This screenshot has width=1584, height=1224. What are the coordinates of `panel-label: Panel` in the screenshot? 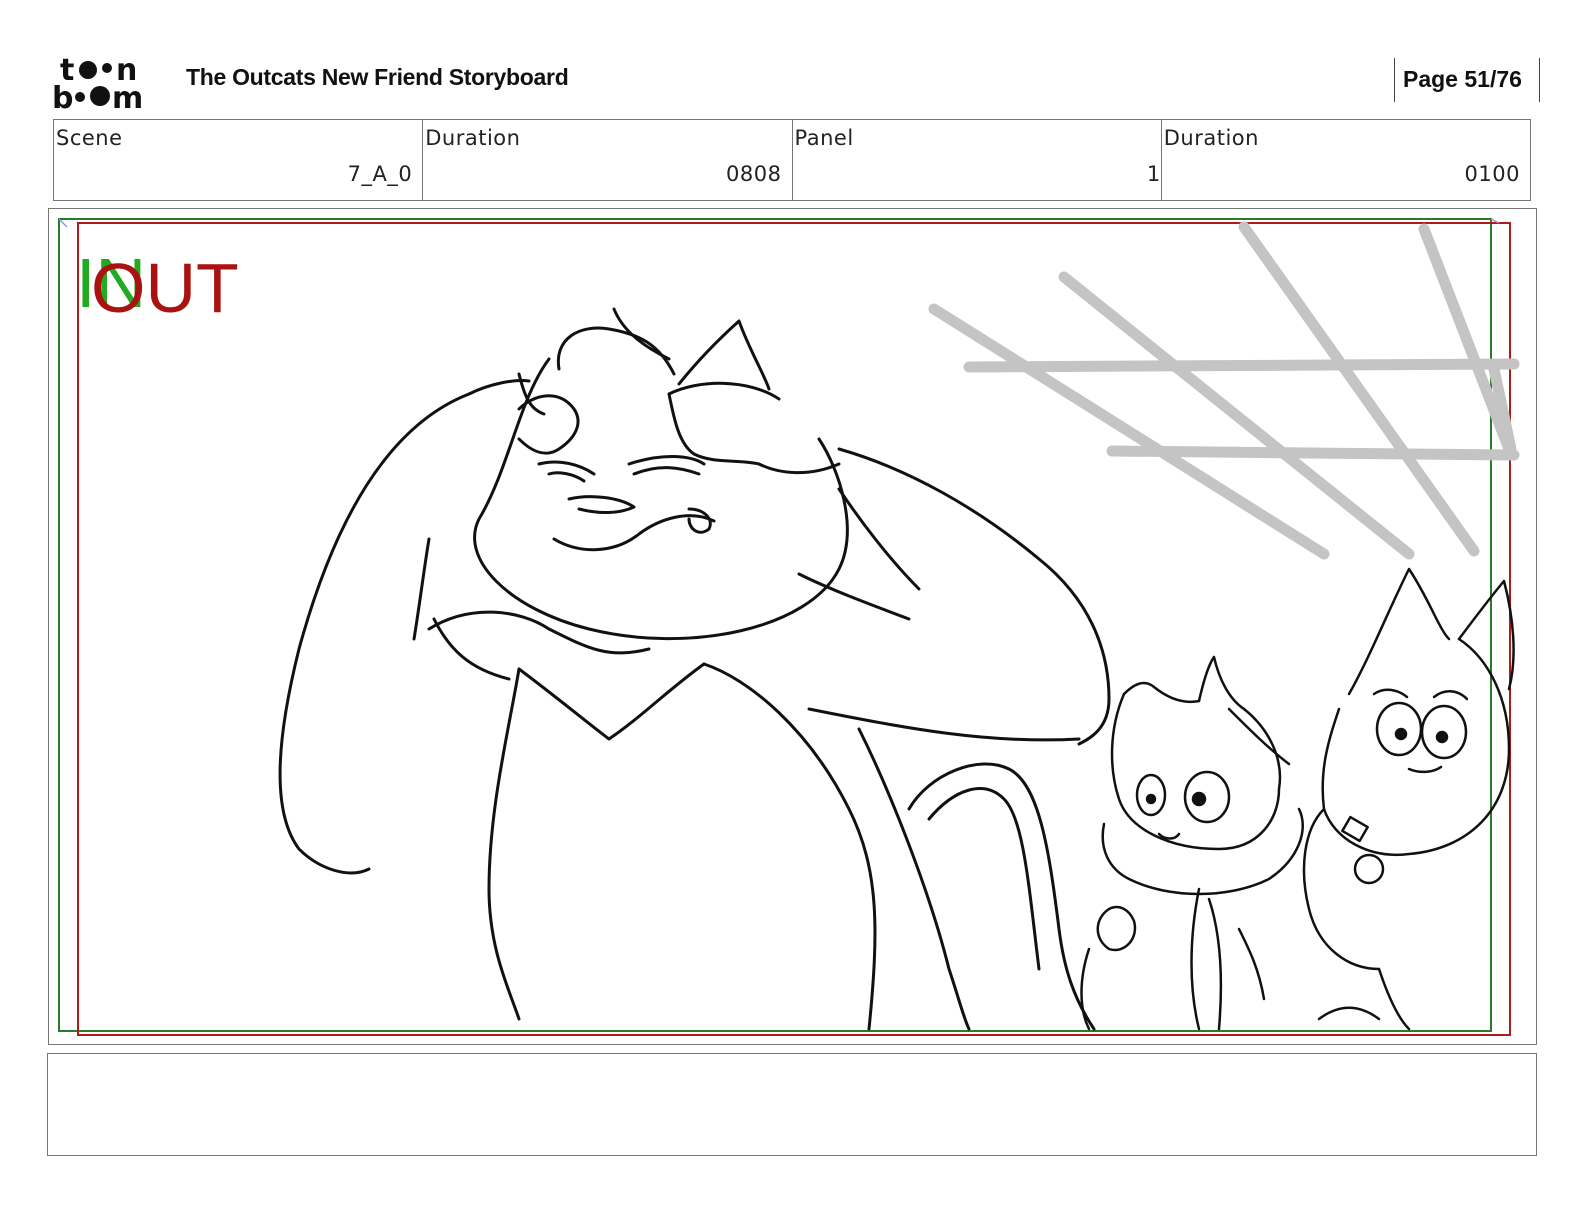 It's located at (824, 138).